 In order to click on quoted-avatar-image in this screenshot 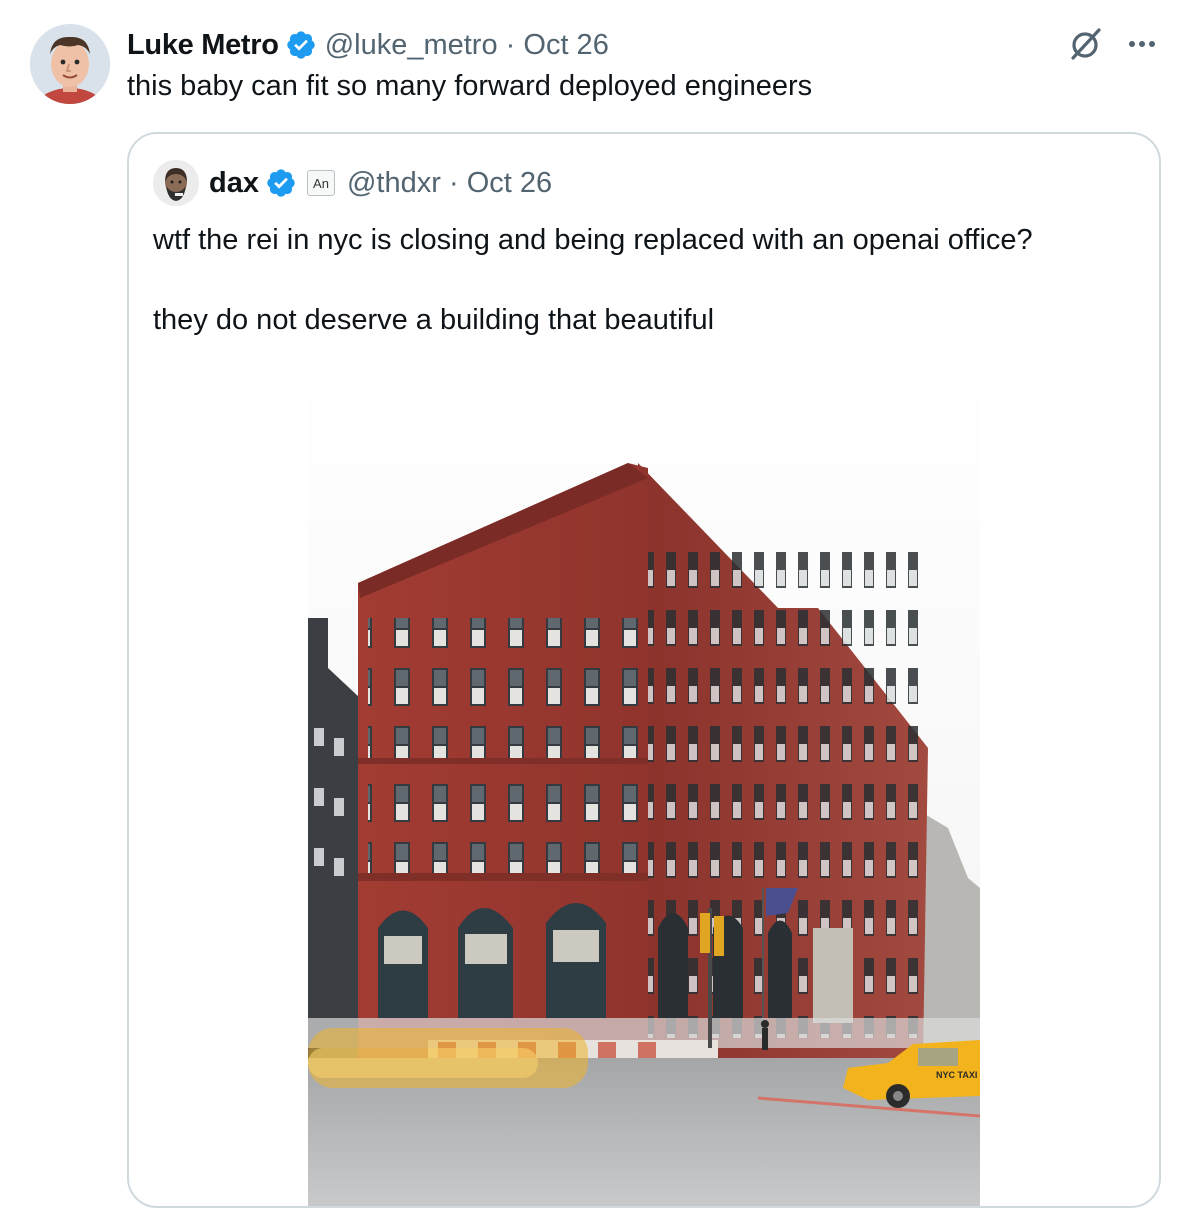, I will do `click(176, 183)`.